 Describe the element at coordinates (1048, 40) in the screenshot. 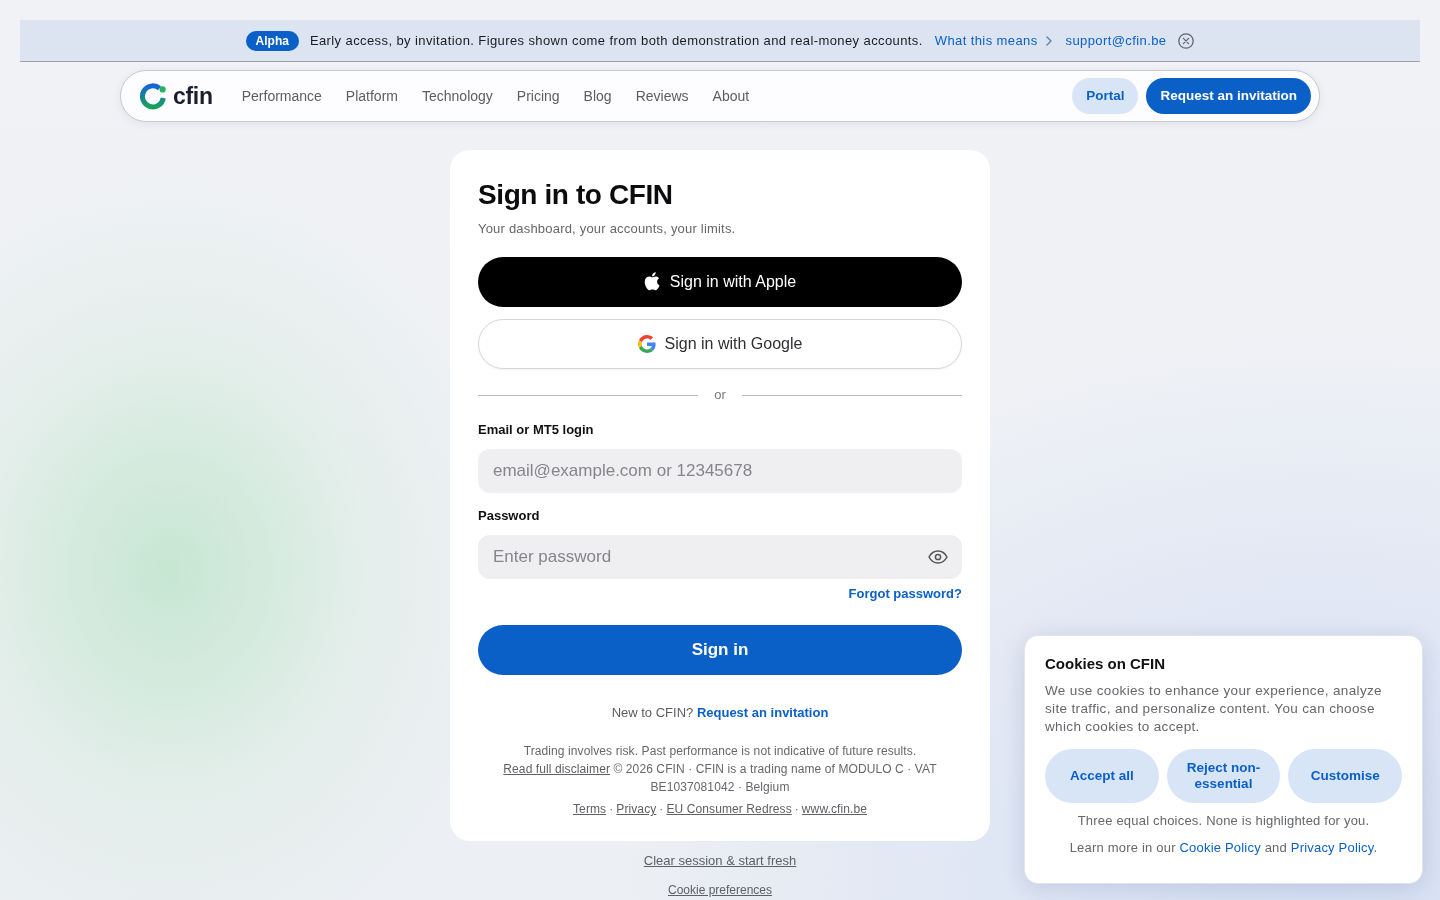

I see `chevron-right-icon` at that location.